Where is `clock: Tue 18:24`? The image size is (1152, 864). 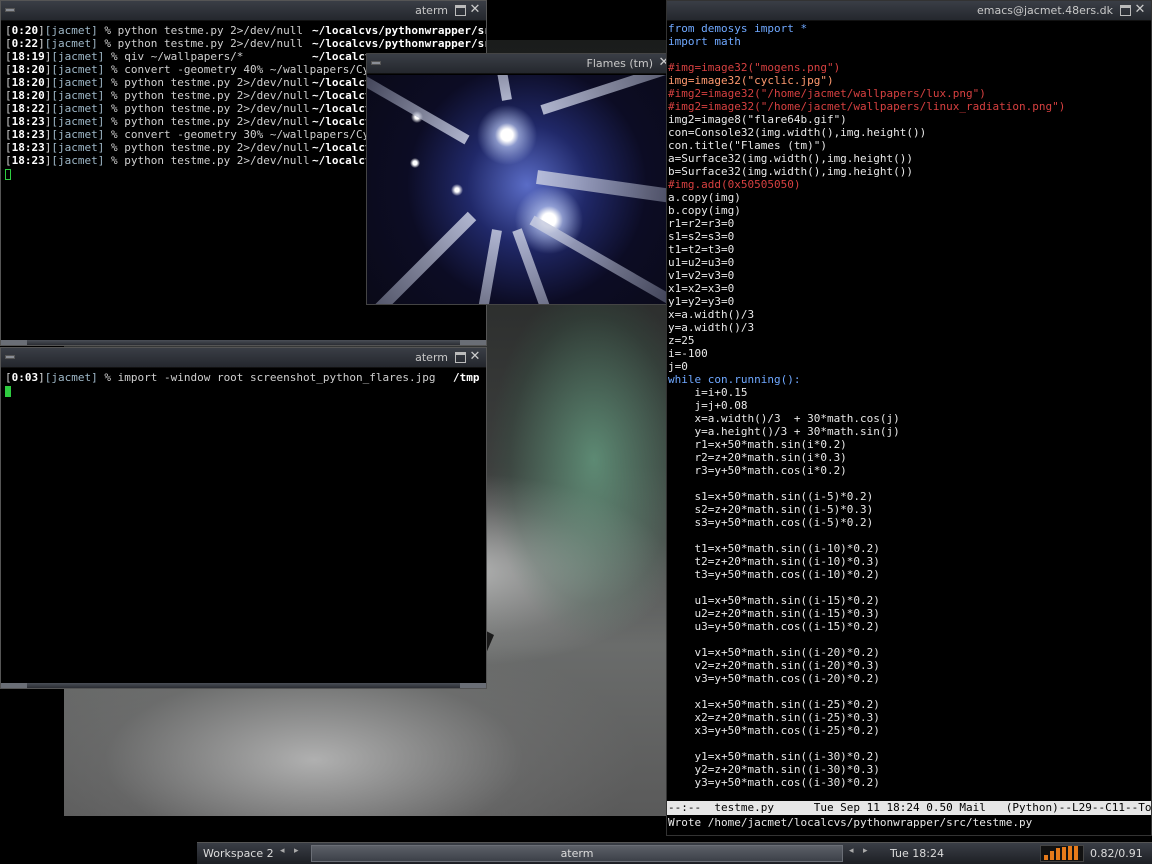 clock: Tue 18:24 is located at coordinates (917, 853).